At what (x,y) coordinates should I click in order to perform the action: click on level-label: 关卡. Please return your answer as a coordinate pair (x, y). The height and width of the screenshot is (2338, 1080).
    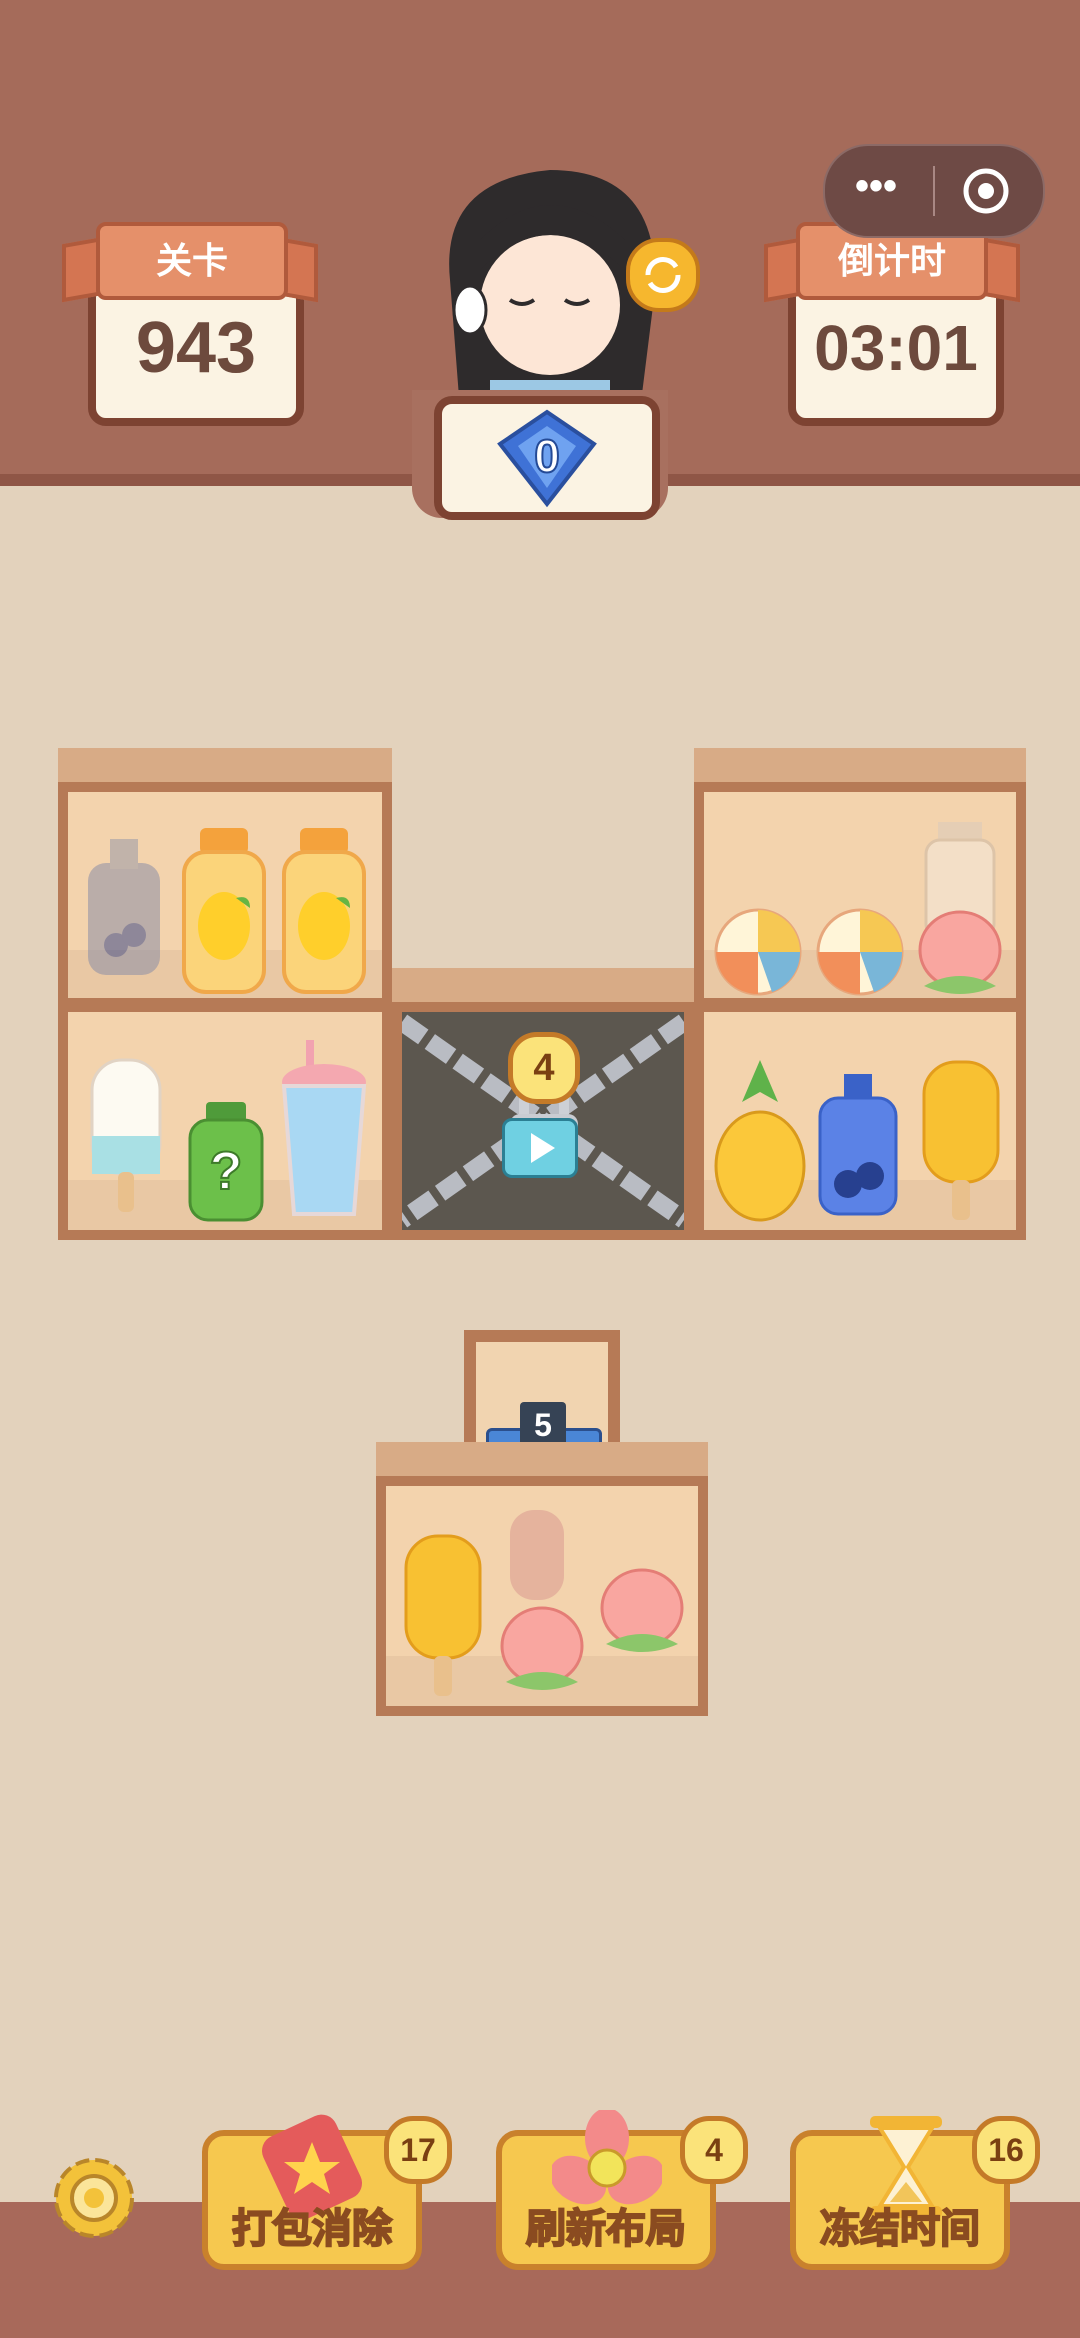
    Looking at the image, I should click on (191, 260).